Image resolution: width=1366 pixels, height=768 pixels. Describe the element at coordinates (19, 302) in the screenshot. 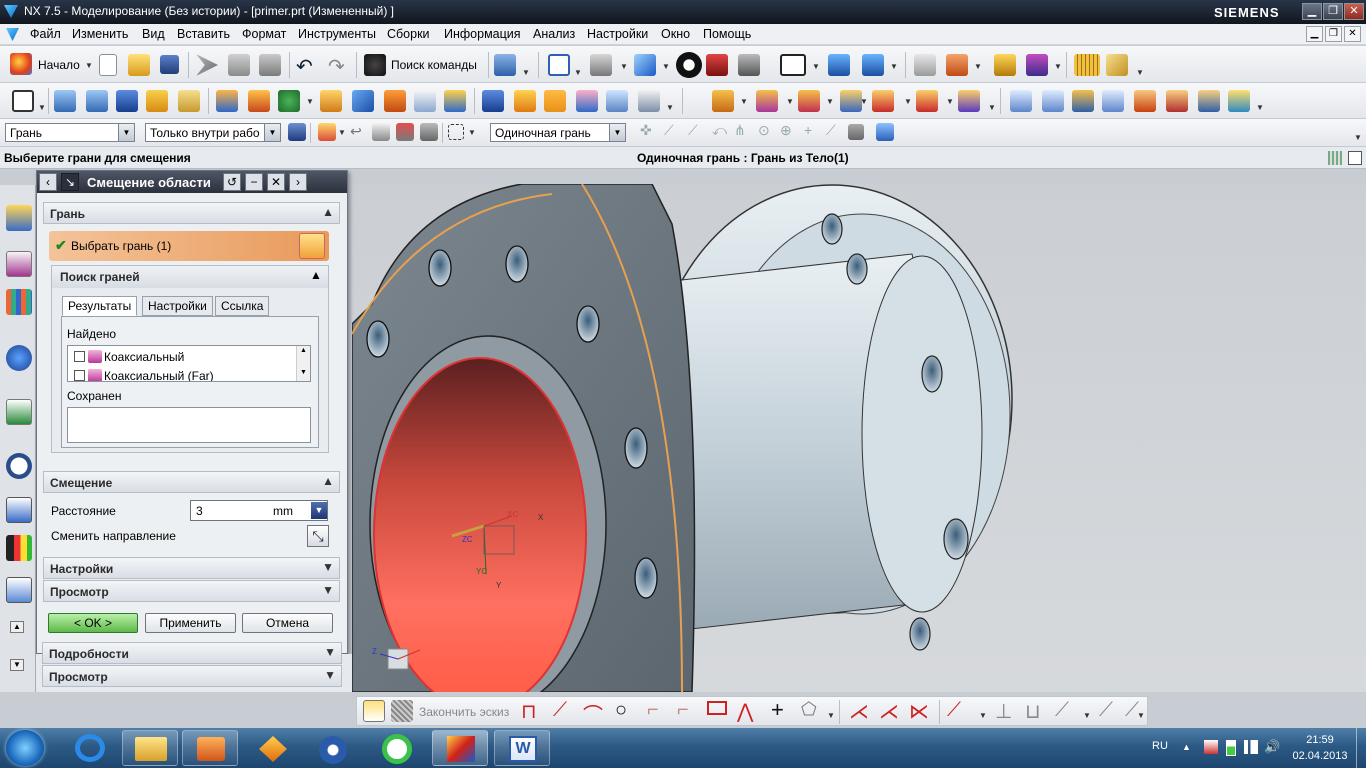

I see `reuse-library-icon` at that location.